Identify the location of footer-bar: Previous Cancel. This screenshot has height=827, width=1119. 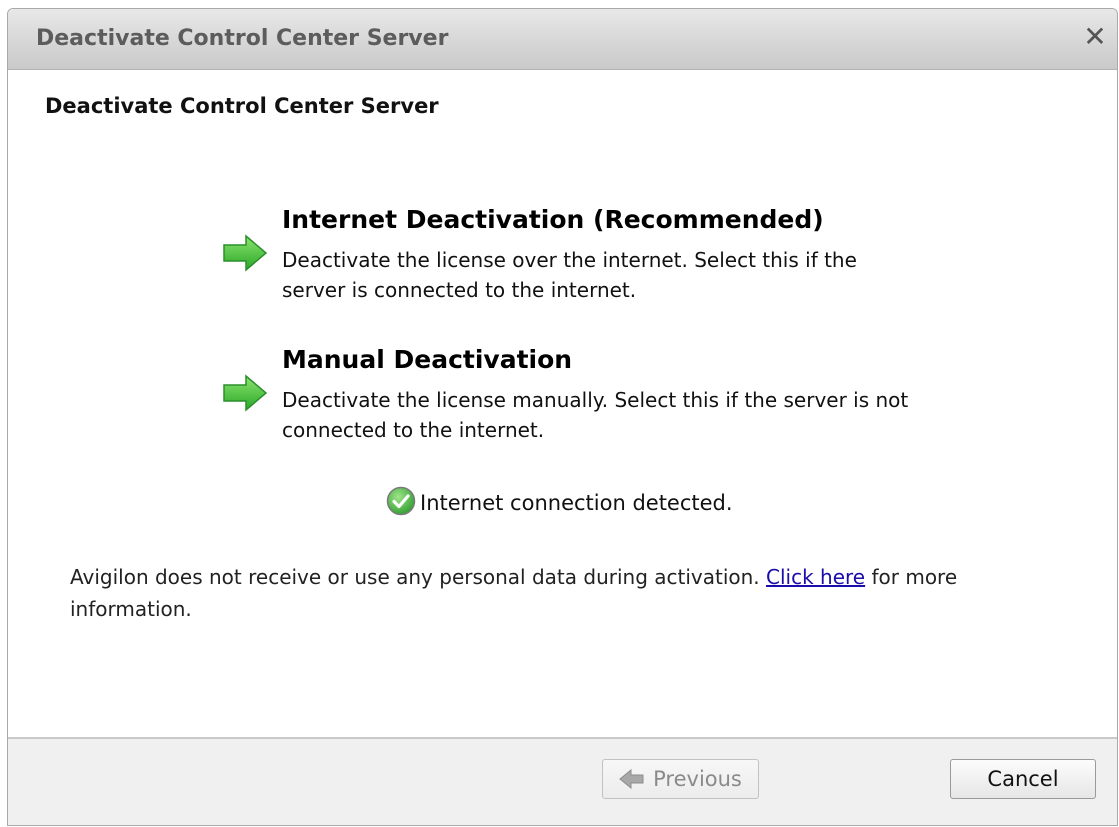
(562, 781).